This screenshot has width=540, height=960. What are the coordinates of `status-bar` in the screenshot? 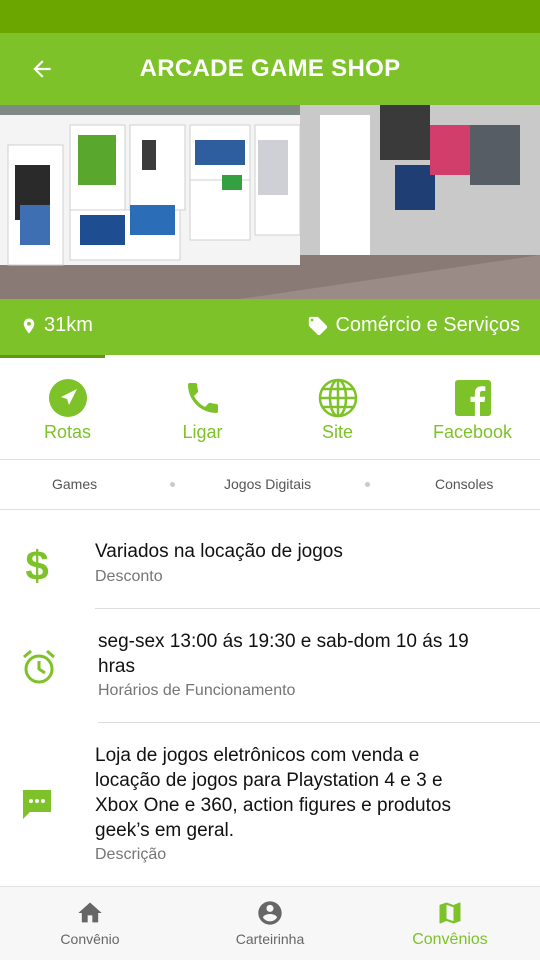 It's located at (270, 16).